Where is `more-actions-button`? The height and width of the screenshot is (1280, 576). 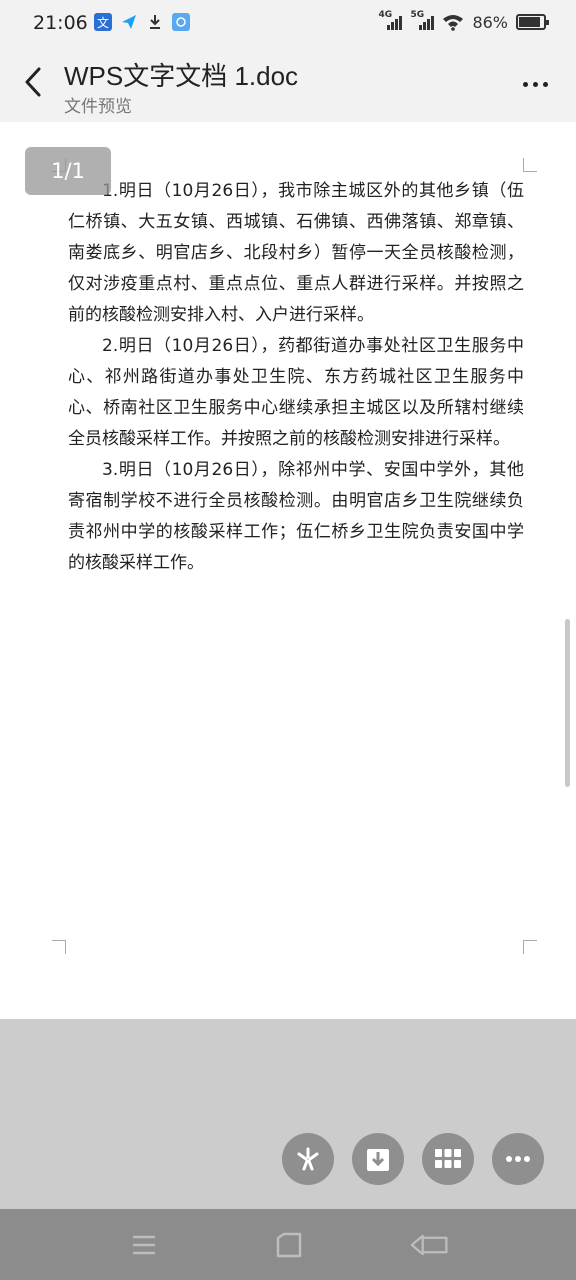 more-actions-button is located at coordinates (518, 1159).